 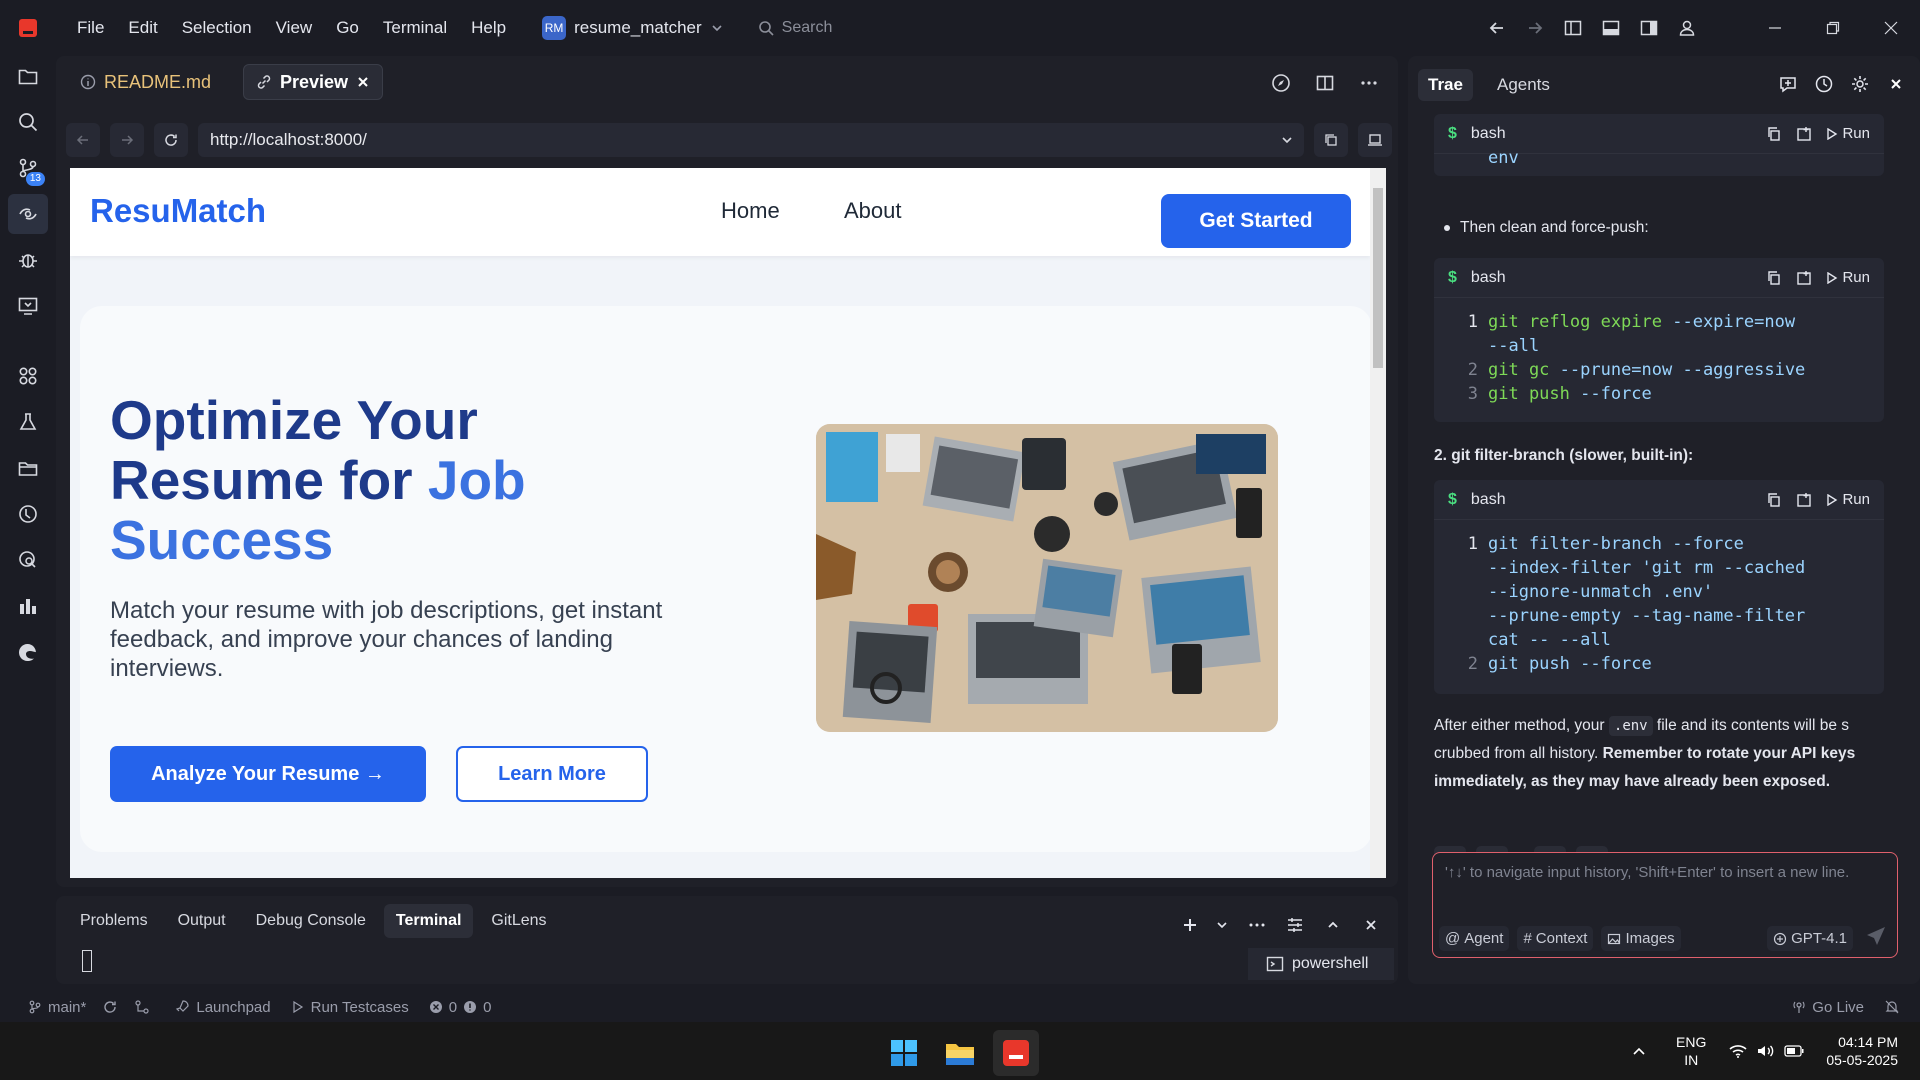 What do you see at coordinates (1281, 83) in the screenshot?
I see `compass-icon` at bounding box center [1281, 83].